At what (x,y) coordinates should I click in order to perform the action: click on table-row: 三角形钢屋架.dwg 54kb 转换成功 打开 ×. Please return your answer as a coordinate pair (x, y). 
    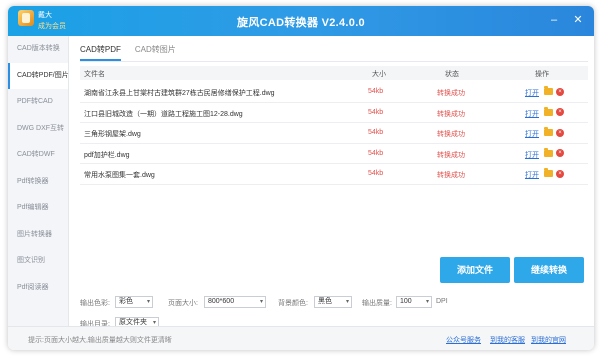
    Looking at the image, I should click on (334, 133).